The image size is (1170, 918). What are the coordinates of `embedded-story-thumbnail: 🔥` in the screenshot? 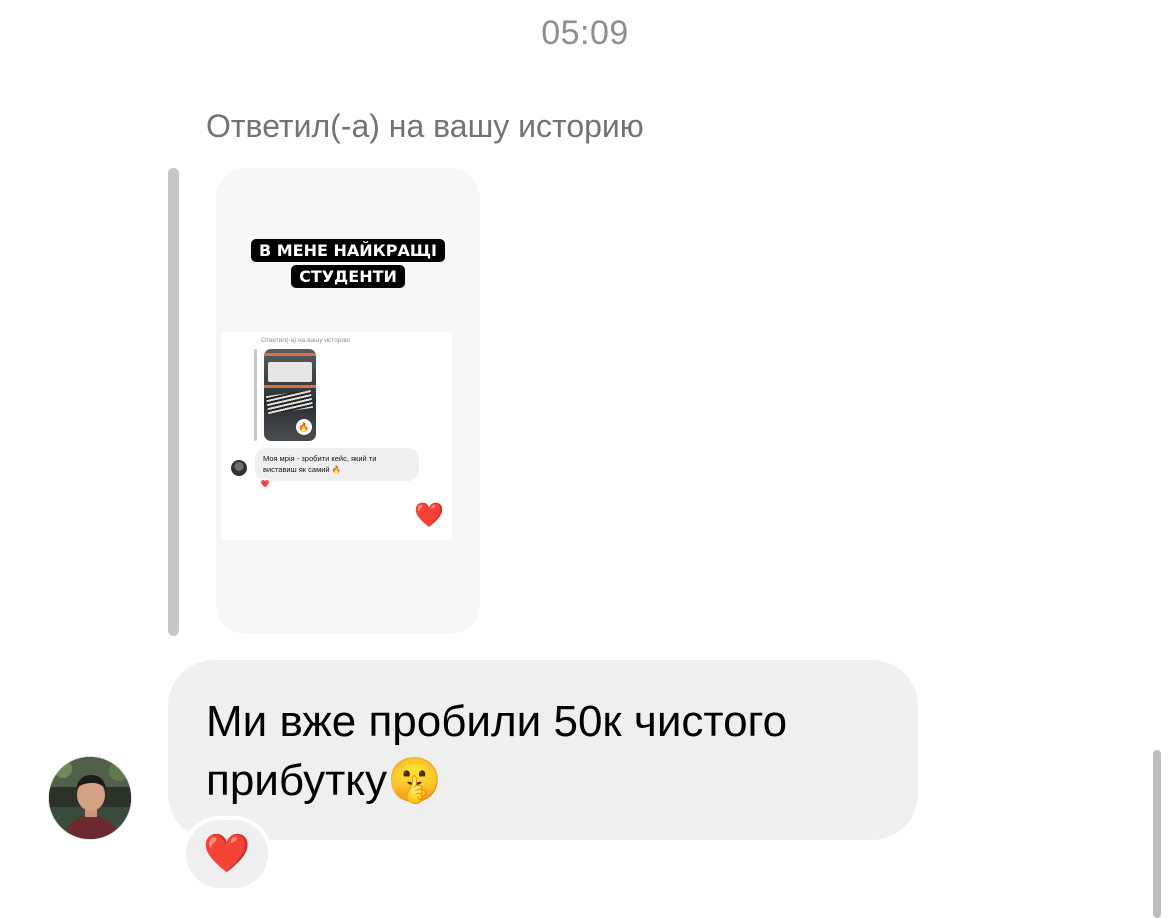 It's located at (290, 395).